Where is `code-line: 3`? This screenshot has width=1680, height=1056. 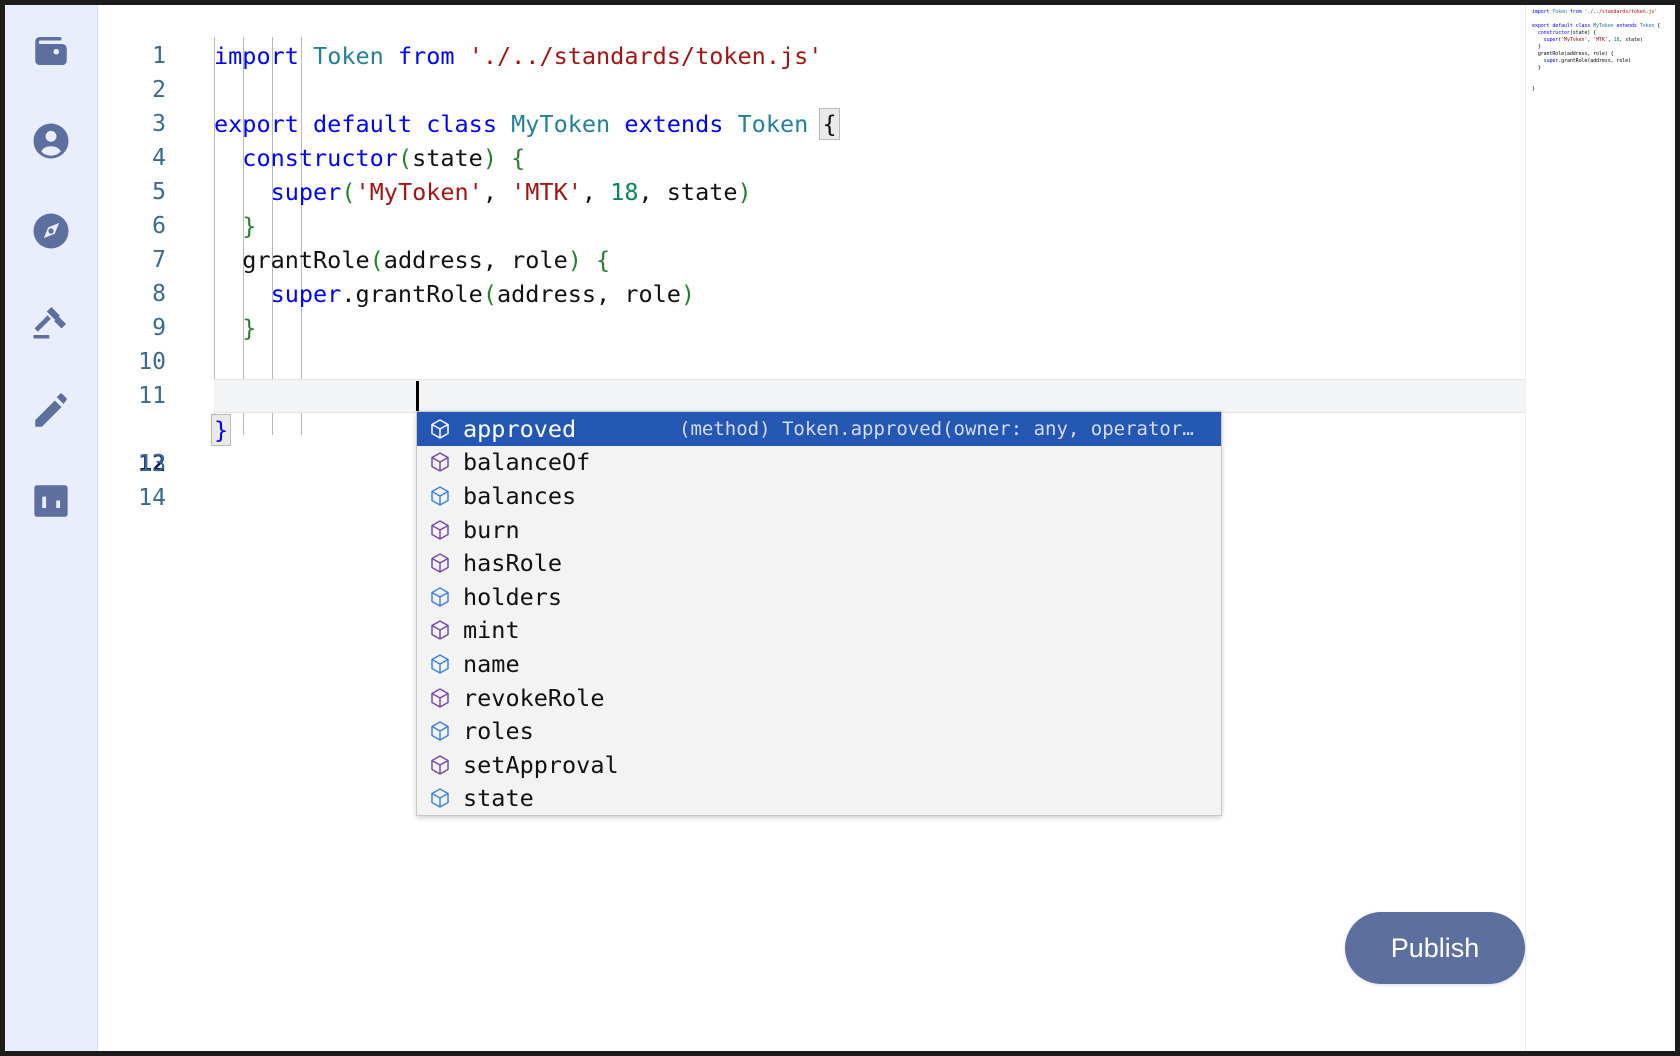
code-line: 3 is located at coordinates (886, 105).